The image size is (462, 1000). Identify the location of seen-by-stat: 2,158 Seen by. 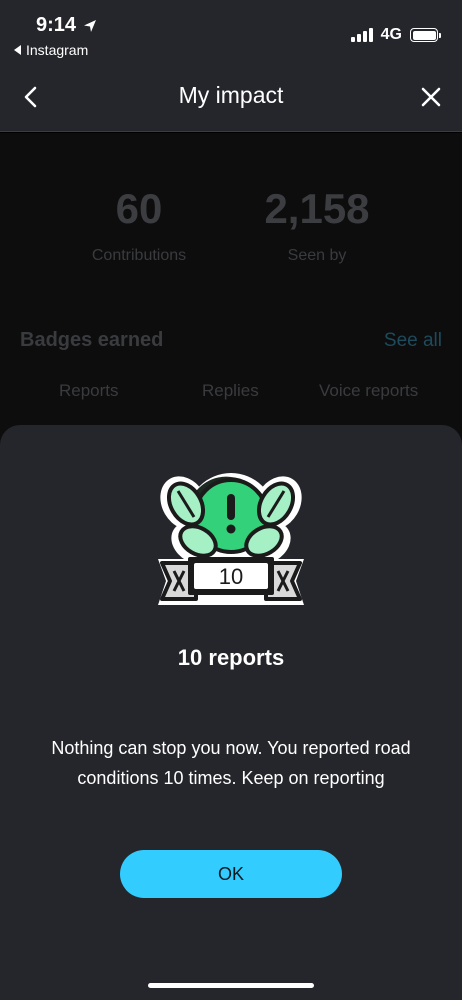
(317, 225).